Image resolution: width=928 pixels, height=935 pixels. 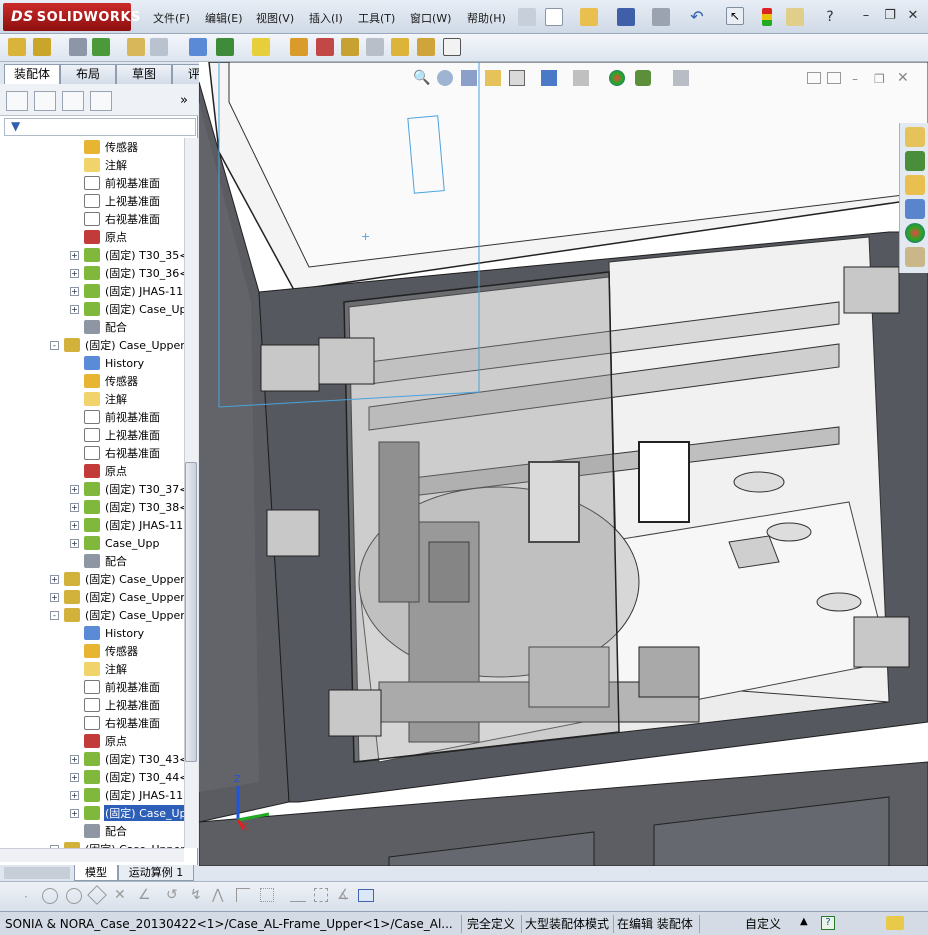 I want to click on configuration-manager-icon, so click(x=73, y=101).